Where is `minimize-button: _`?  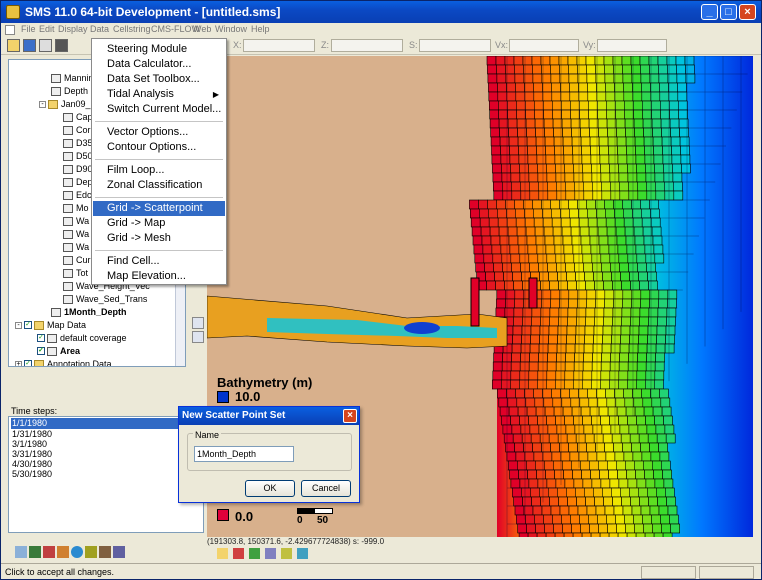
minimize-button: _ is located at coordinates (709, 12).